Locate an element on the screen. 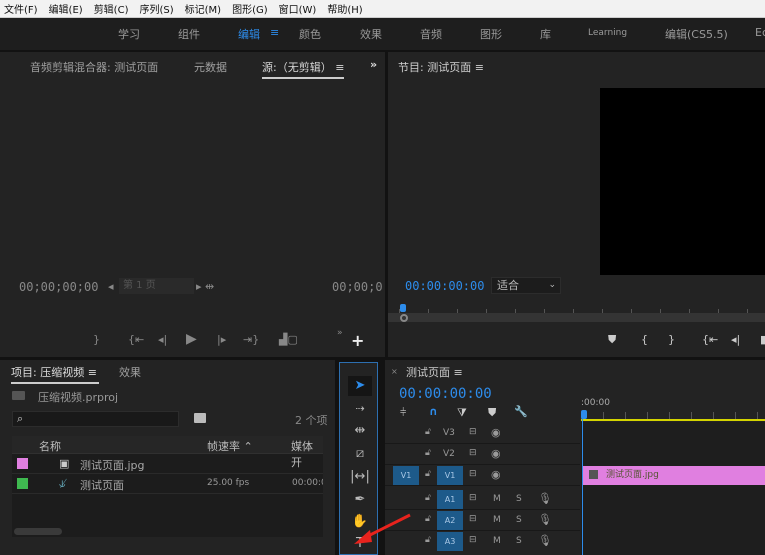  annotation-arrow is located at coordinates (382, 528).